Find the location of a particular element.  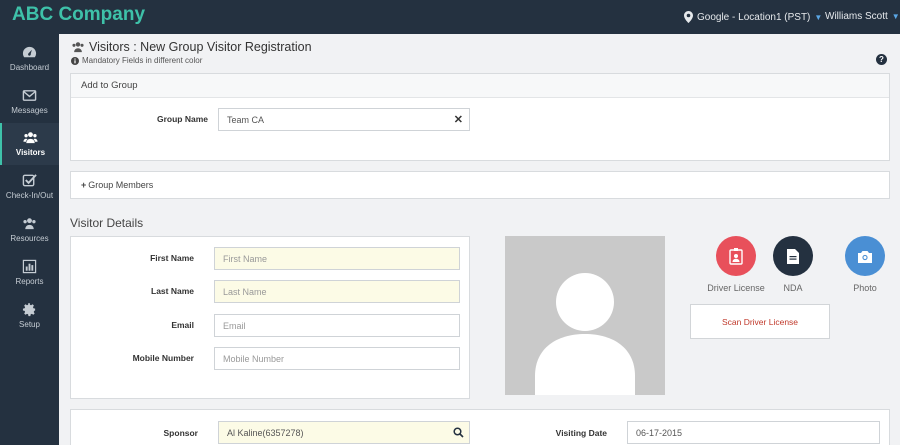

user-menu: Williams Scott ▼ is located at coordinates (862, 16).